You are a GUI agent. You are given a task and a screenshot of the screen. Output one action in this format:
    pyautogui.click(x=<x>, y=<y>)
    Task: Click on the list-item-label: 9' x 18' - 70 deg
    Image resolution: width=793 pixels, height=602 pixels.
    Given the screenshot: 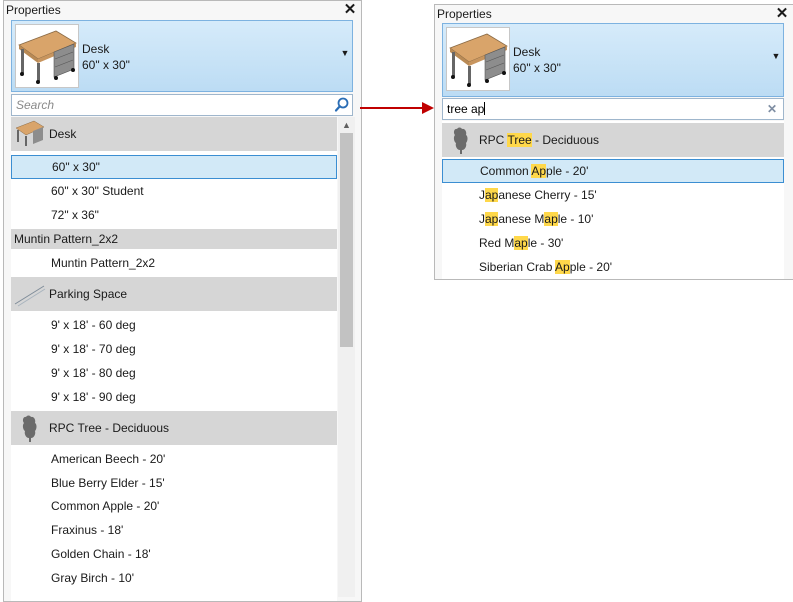 What is the action you would take?
    pyautogui.click(x=93, y=349)
    